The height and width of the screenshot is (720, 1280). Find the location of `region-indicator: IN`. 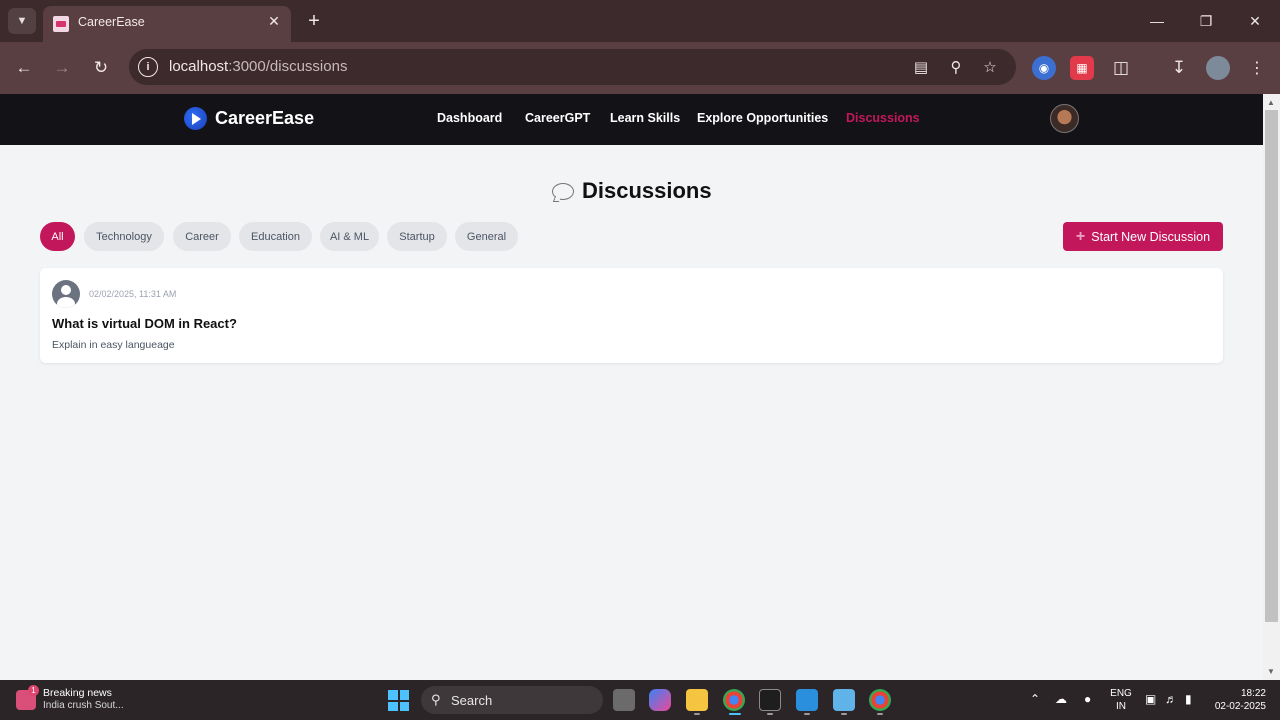

region-indicator: IN is located at coordinates (1121, 706).